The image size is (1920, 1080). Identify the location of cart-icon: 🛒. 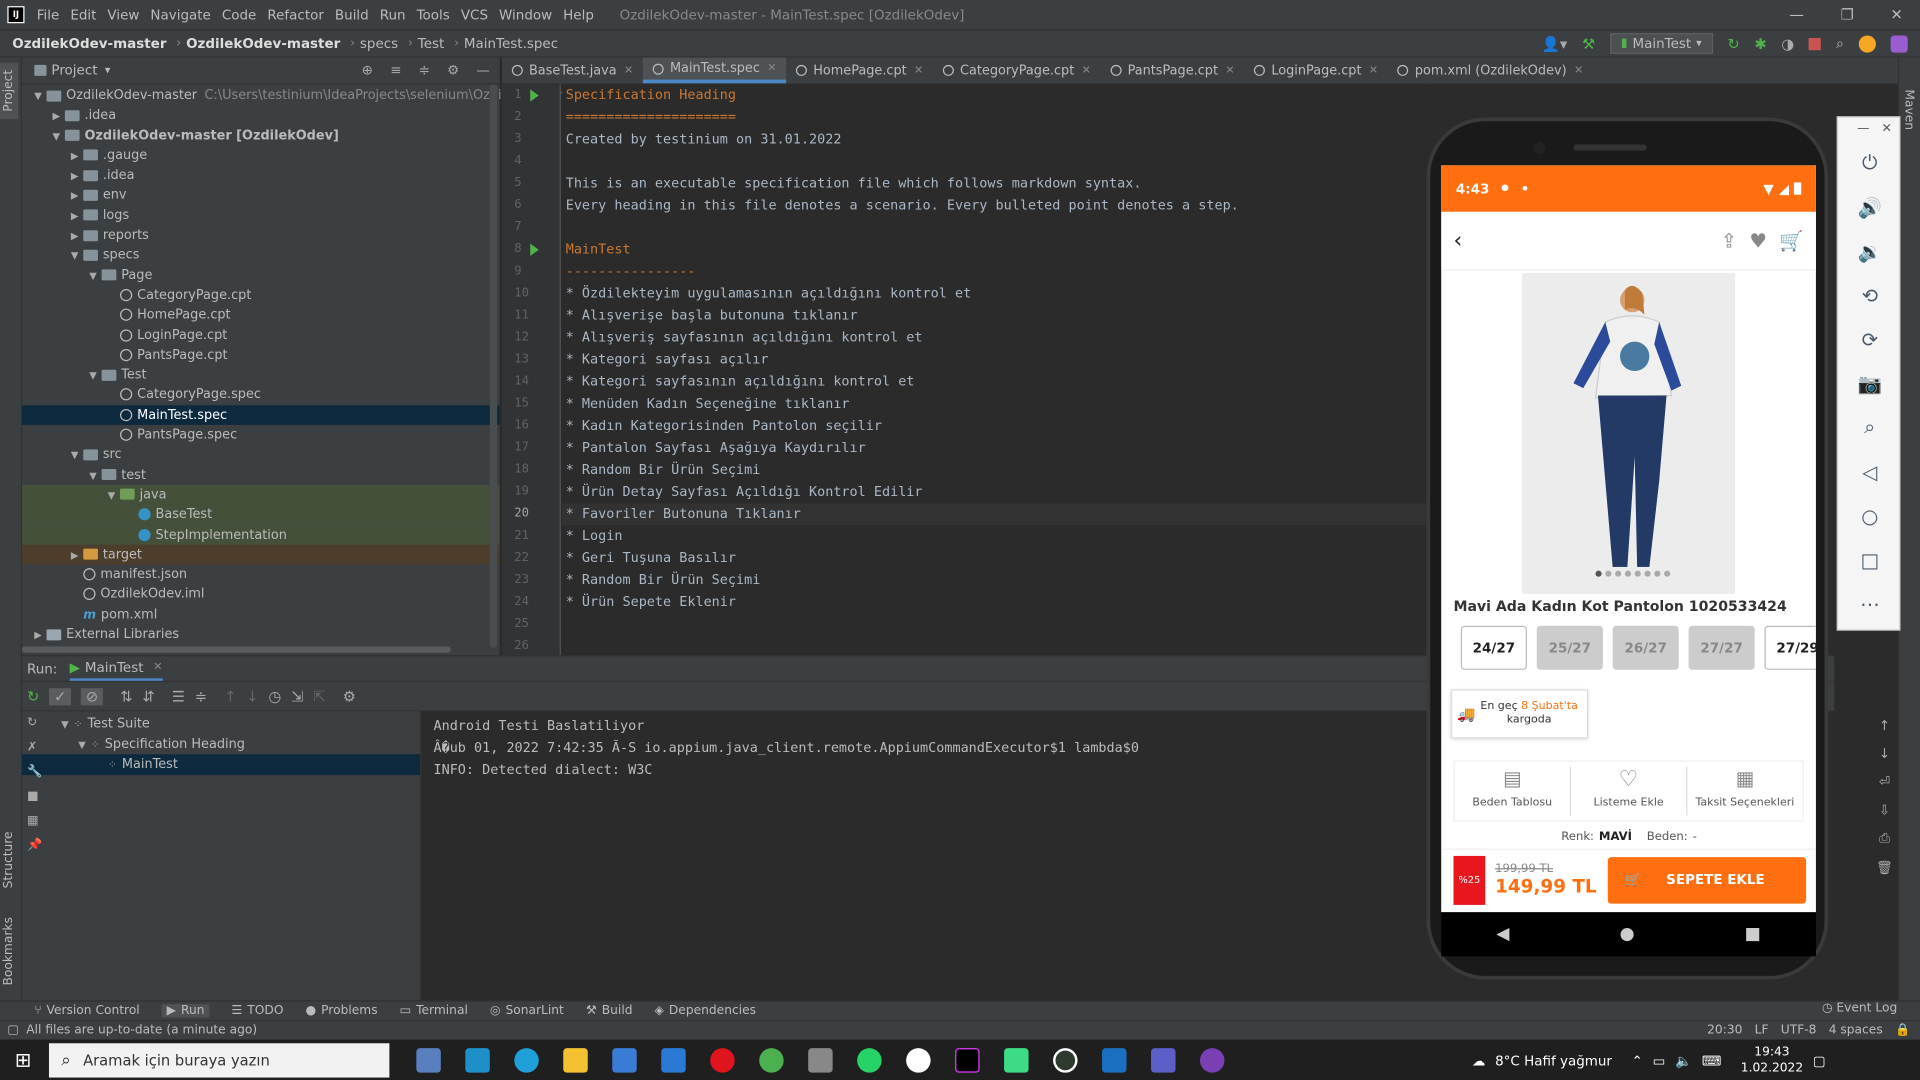
(1791, 240).